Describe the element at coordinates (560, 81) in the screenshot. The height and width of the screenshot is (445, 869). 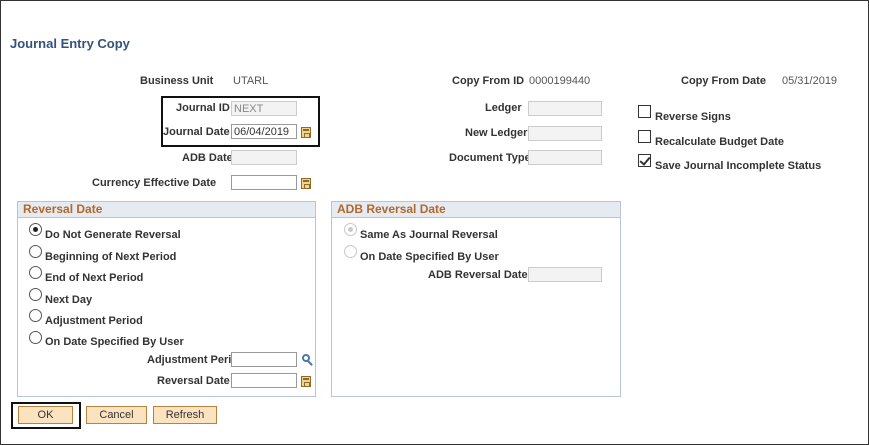
I see `copy-from-id-value: 0000199440` at that location.